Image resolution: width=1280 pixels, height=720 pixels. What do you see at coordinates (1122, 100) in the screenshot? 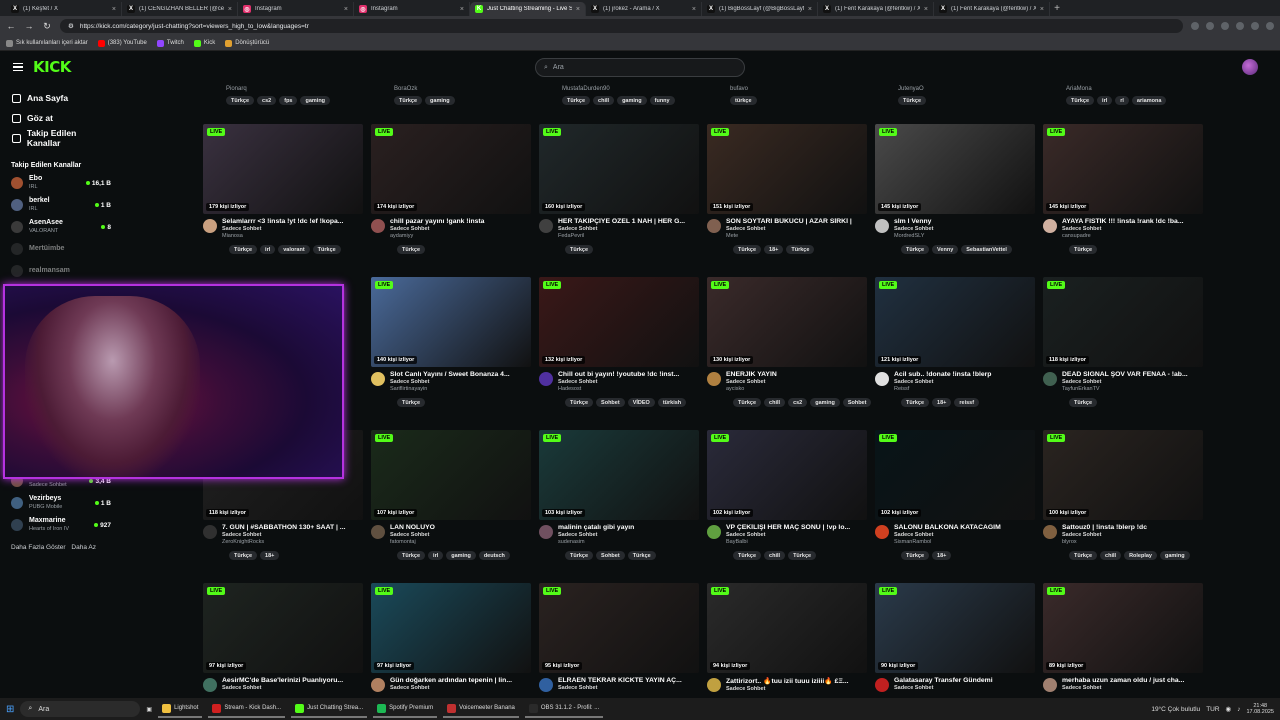
I see `tag: rl` at bounding box center [1122, 100].